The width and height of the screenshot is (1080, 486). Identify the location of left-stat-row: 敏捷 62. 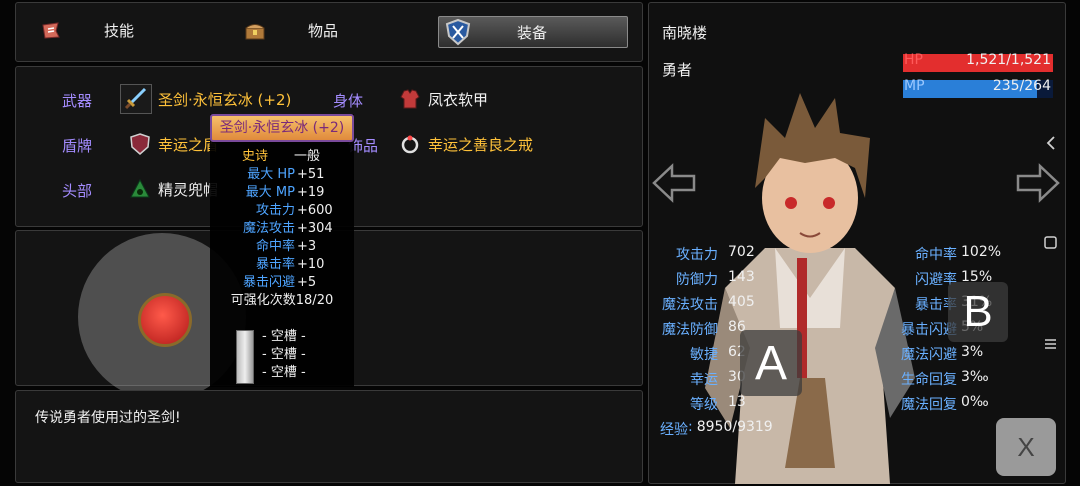
(703, 354).